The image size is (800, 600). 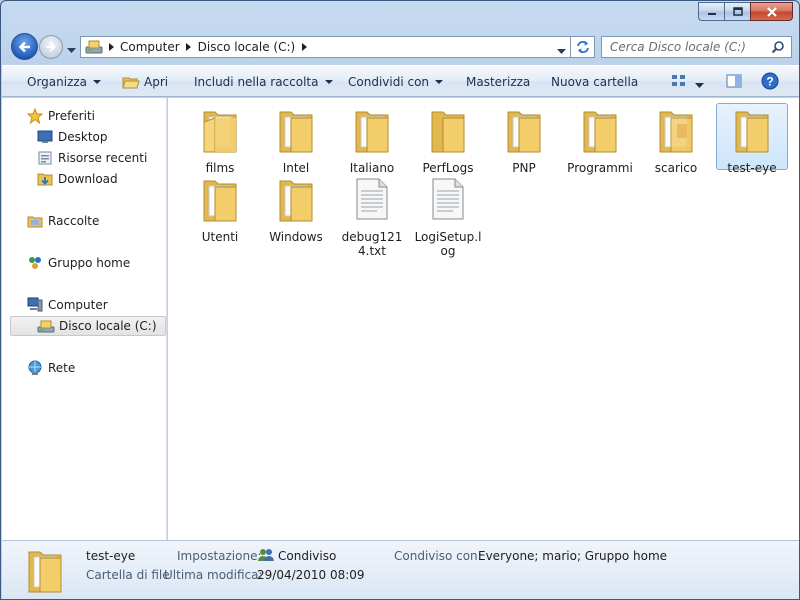 I want to click on details-modified-label: Ultima modifica:, so click(x=213, y=575).